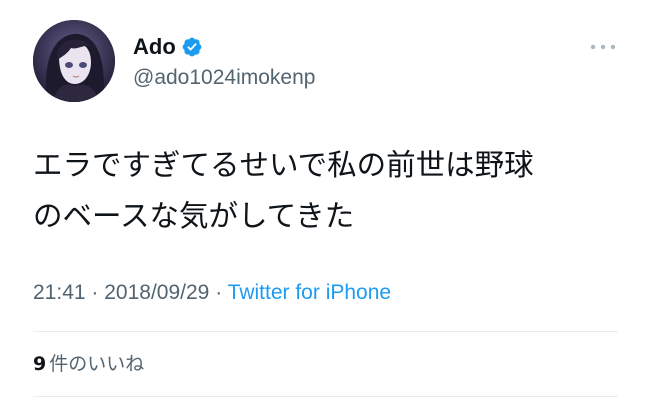 This screenshot has height=402, width=650. What do you see at coordinates (212, 293) in the screenshot?
I see `tweet-meta: 21:41 · 2018/09/29 · Twitter for iPhone` at bounding box center [212, 293].